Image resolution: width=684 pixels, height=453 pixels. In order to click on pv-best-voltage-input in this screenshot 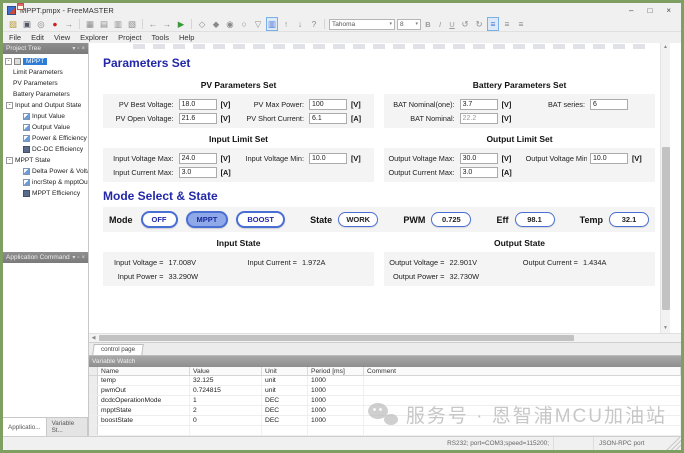, I will do `click(197, 104)`.